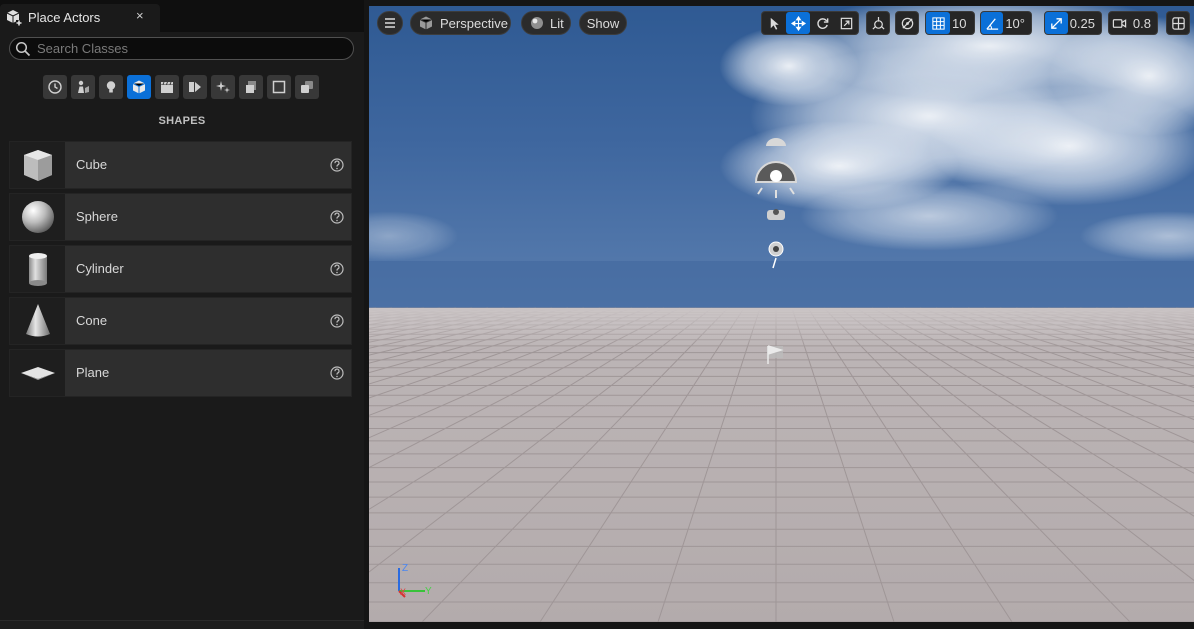 This screenshot has height=629, width=1194. What do you see at coordinates (97, 216) in the screenshot?
I see `actor-item-label: Sphere` at bounding box center [97, 216].